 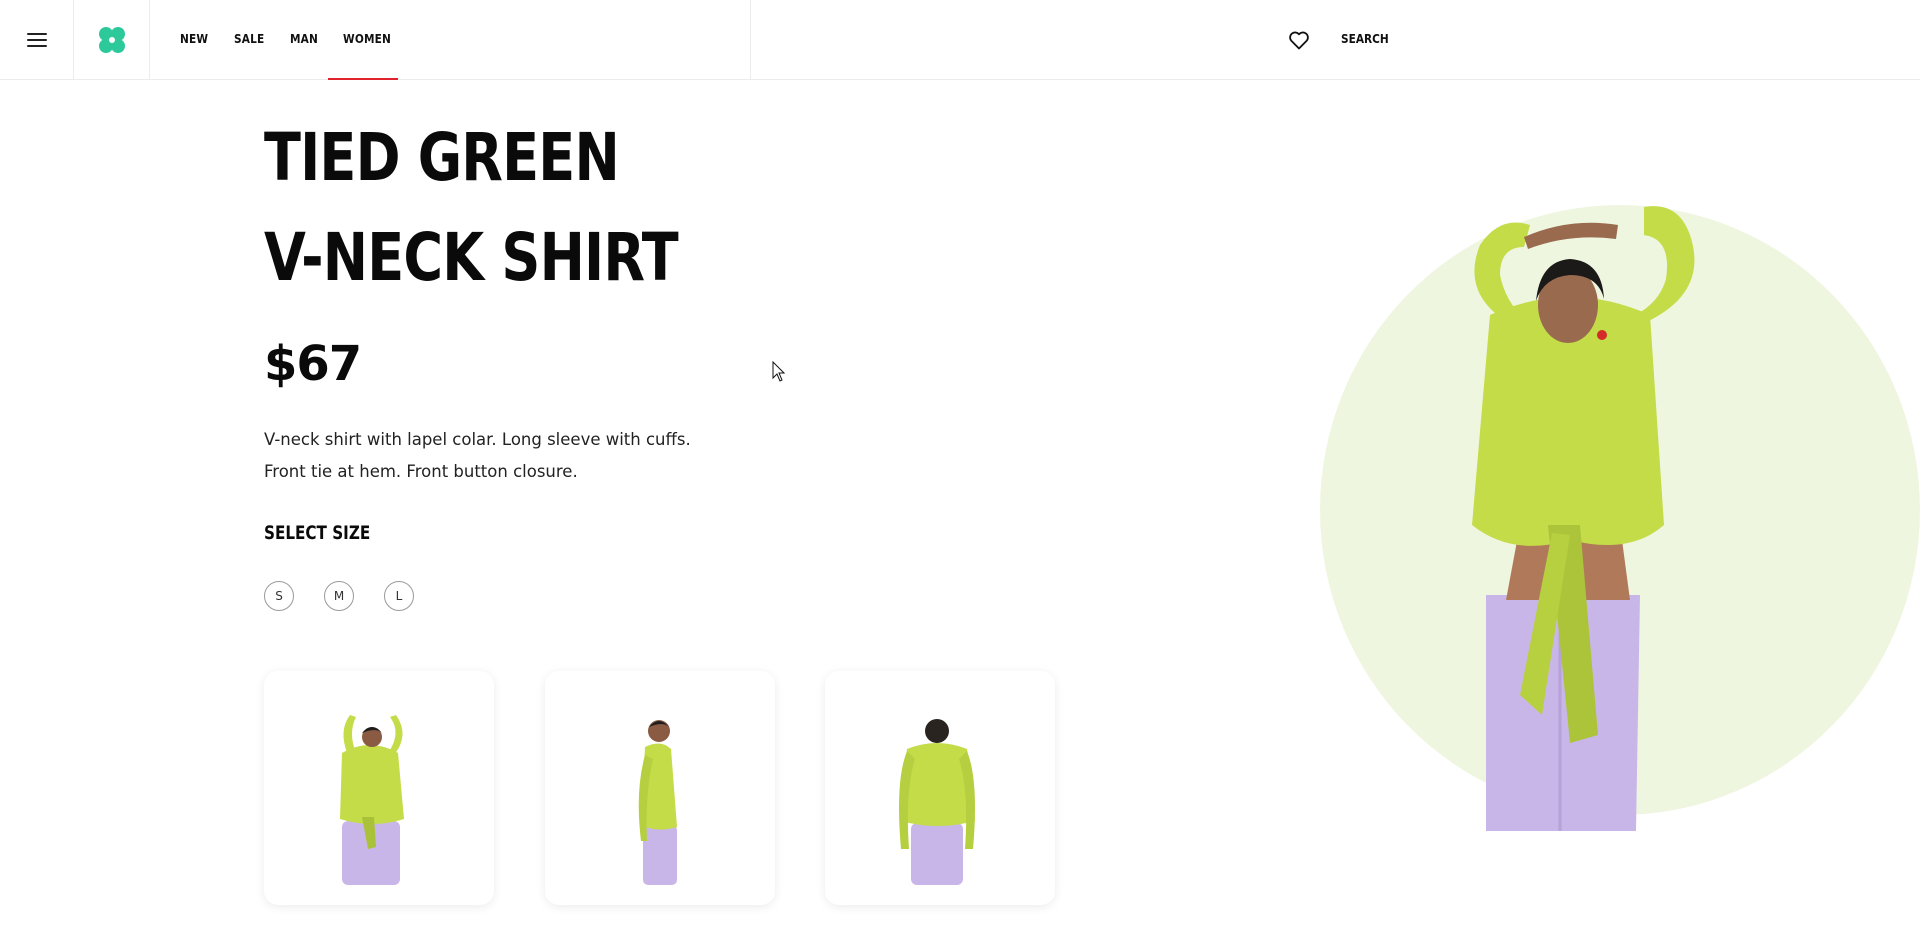 What do you see at coordinates (450, 40) in the screenshot?
I see `main-nav: NEW SALE MAN WOMEN` at bounding box center [450, 40].